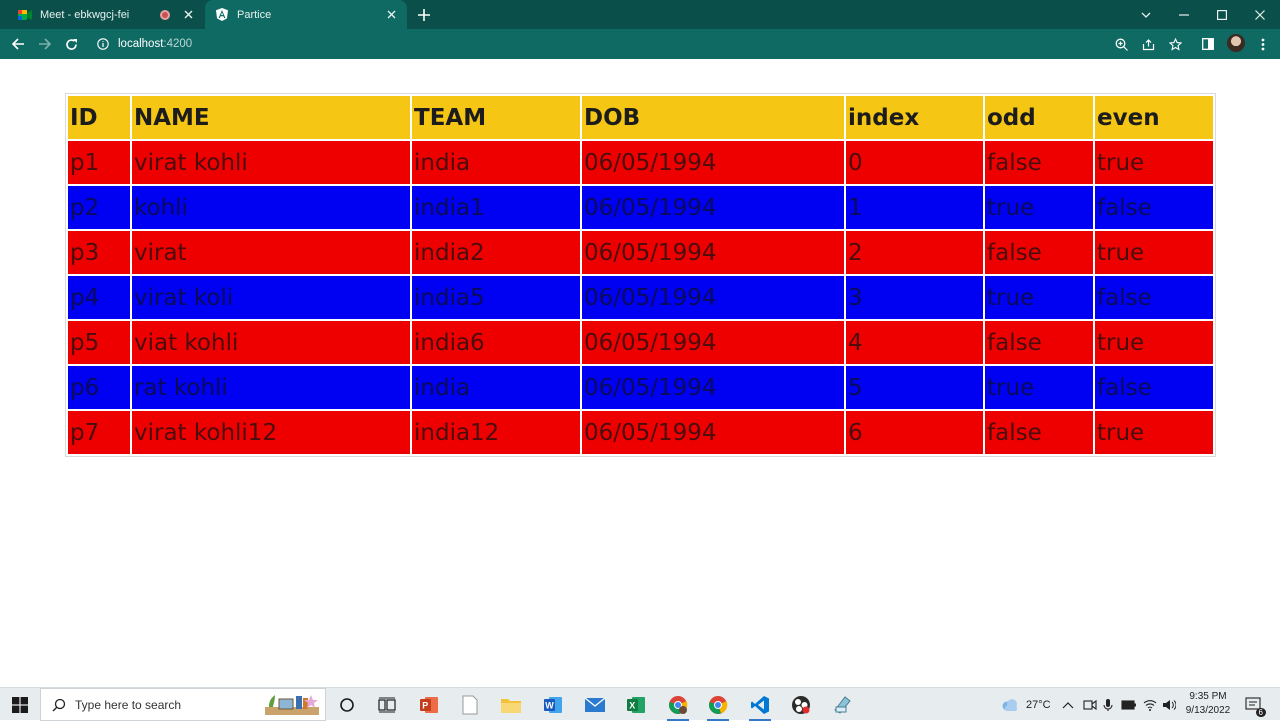 This screenshot has width=1280, height=721. What do you see at coordinates (18, 44) in the screenshot?
I see `back-icon` at bounding box center [18, 44].